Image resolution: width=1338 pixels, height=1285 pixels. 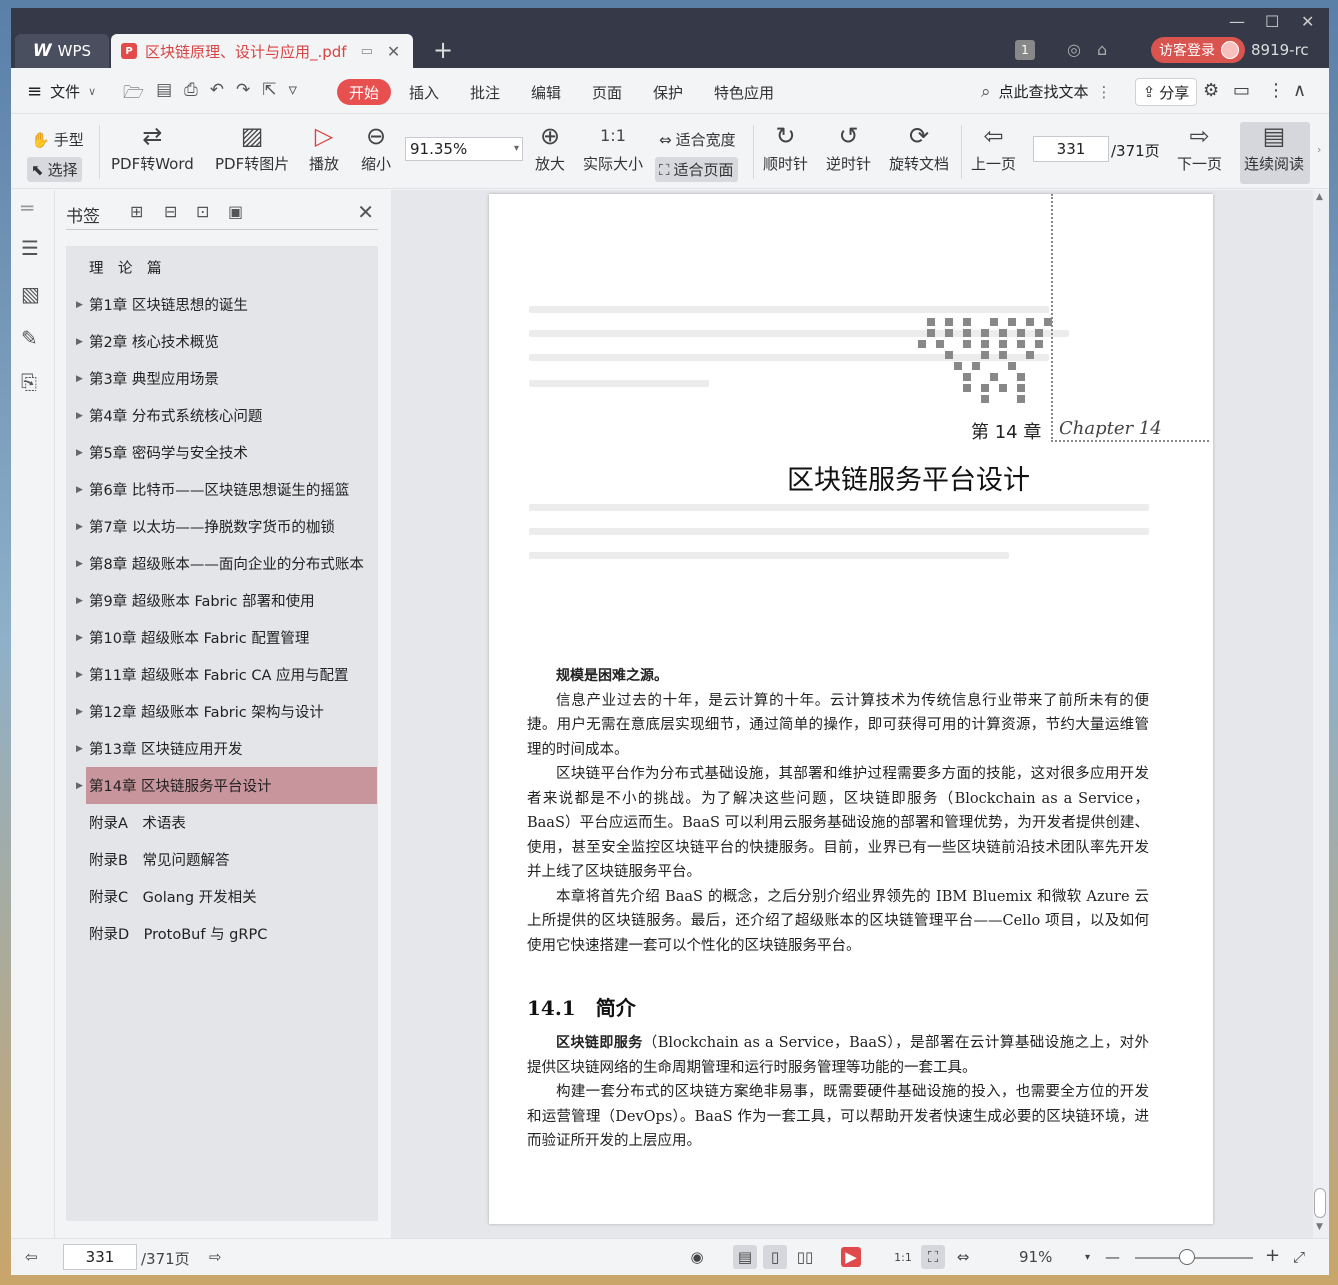 What do you see at coordinates (993, 146) in the screenshot?
I see `prev-page-button: ⇦ 上一页` at bounding box center [993, 146].